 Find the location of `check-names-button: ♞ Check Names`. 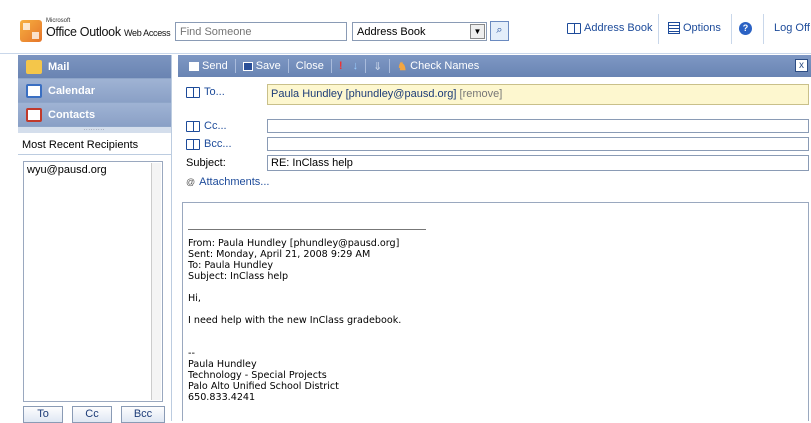

check-names-button: ♞ Check Names is located at coordinates (438, 66).